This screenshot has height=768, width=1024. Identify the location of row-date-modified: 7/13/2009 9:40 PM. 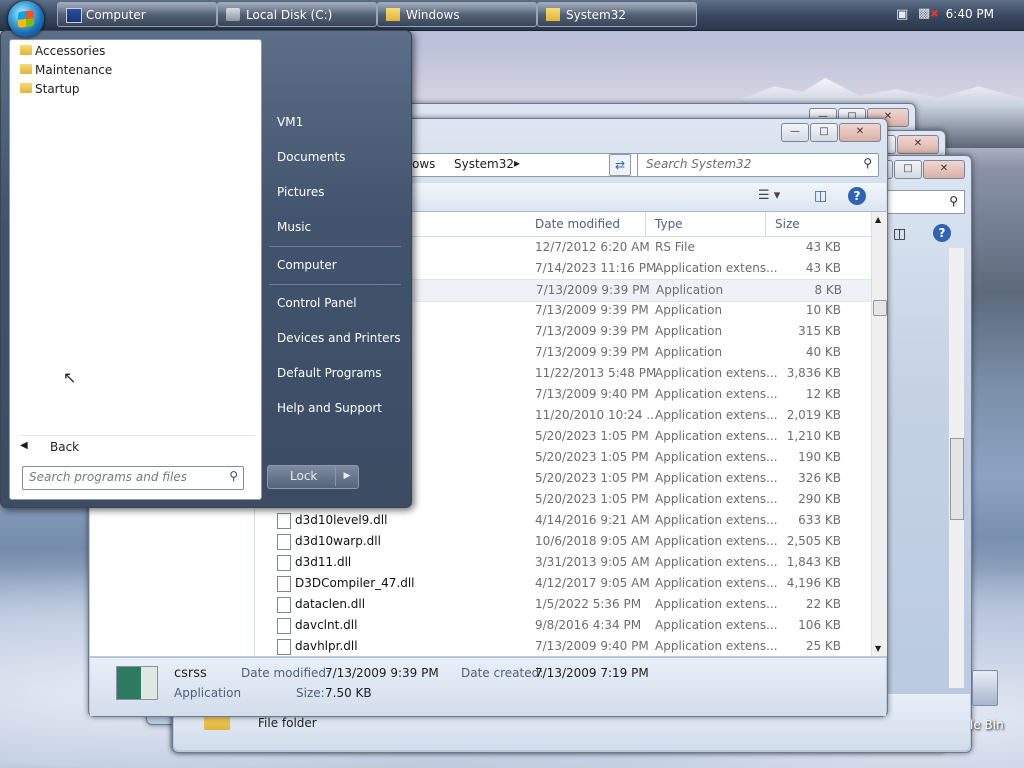
(592, 646).